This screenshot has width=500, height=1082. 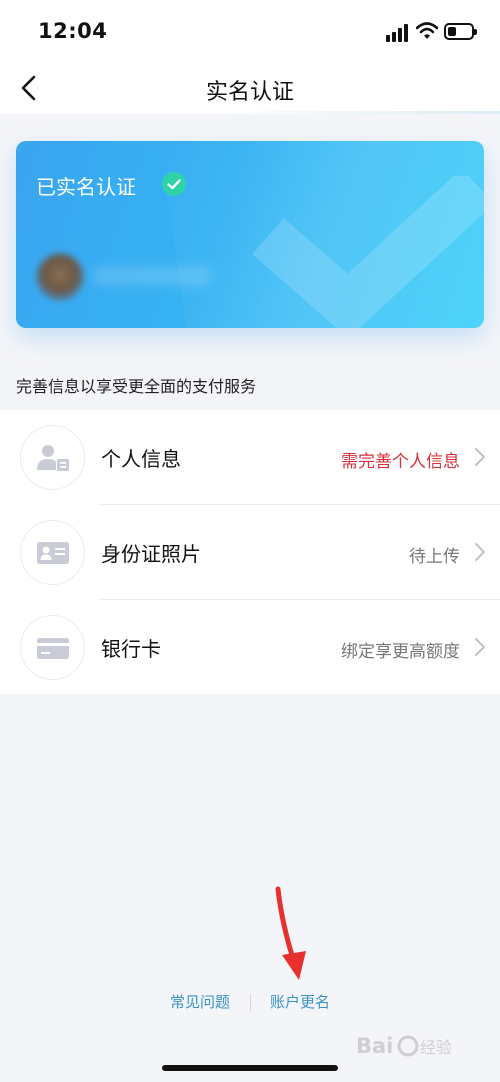 What do you see at coordinates (151, 554) in the screenshot?
I see `list-item-label: 身份证照片` at bounding box center [151, 554].